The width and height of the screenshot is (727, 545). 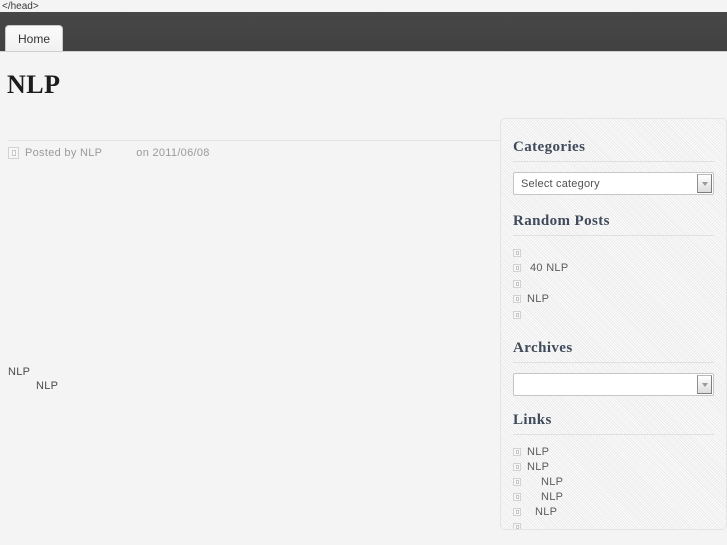 What do you see at coordinates (248, 379) in the screenshot?
I see `post-body: NLP NLP` at bounding box center [248, 379].